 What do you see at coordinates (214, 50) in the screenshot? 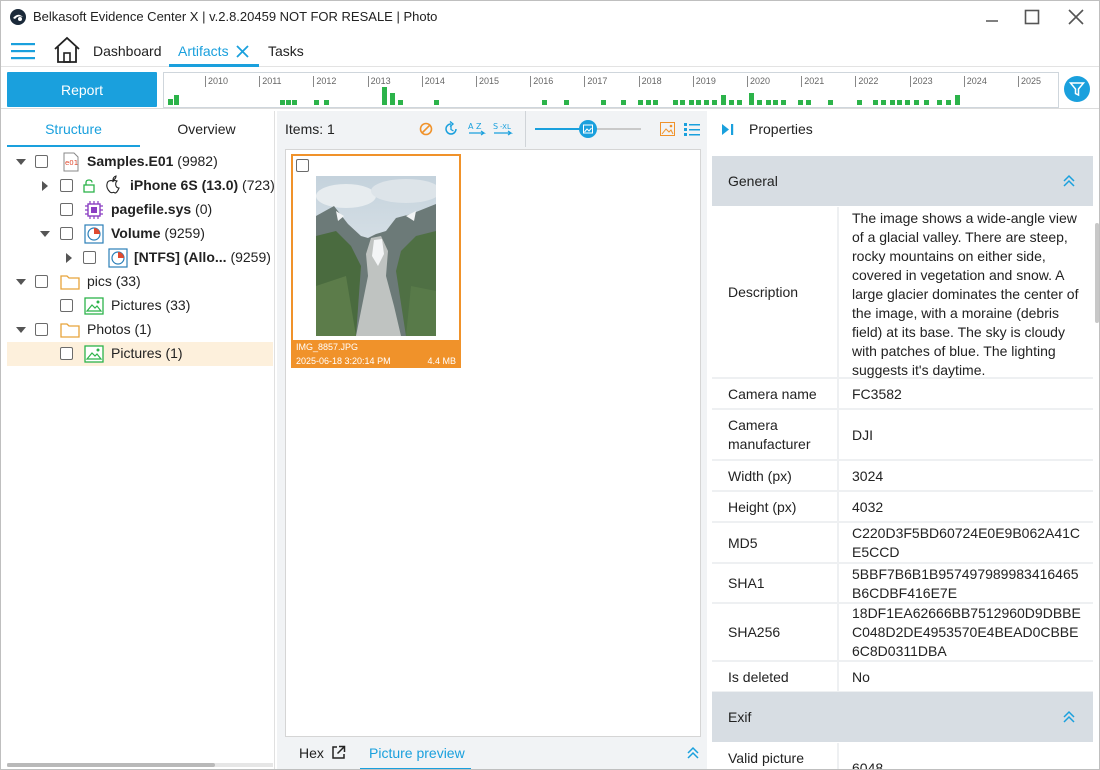
I see `tab-artifacts: Artifacts` at bounding box center [214, 50].